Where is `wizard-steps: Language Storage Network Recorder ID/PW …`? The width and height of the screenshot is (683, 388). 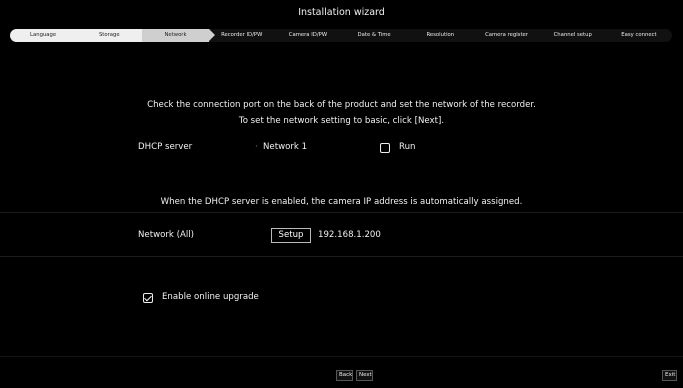
wizard-steps: Language Storage Network Recorder ID/PW … is located at coordinates (341, 35).